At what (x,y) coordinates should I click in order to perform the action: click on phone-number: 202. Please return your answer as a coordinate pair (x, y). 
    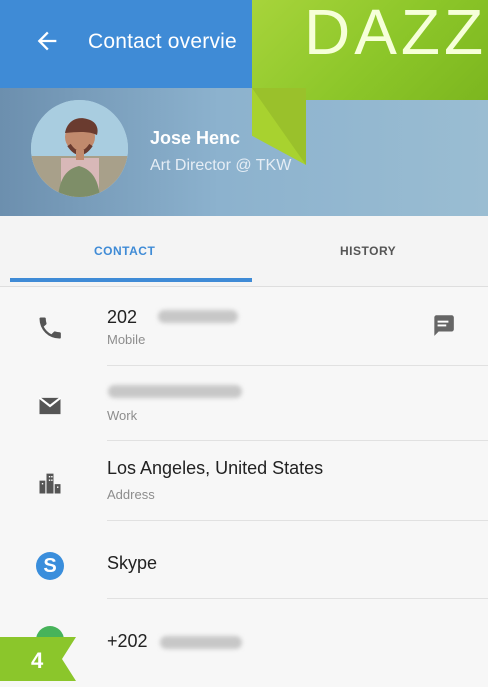
    Looking at the image, I should click on (122, 317).